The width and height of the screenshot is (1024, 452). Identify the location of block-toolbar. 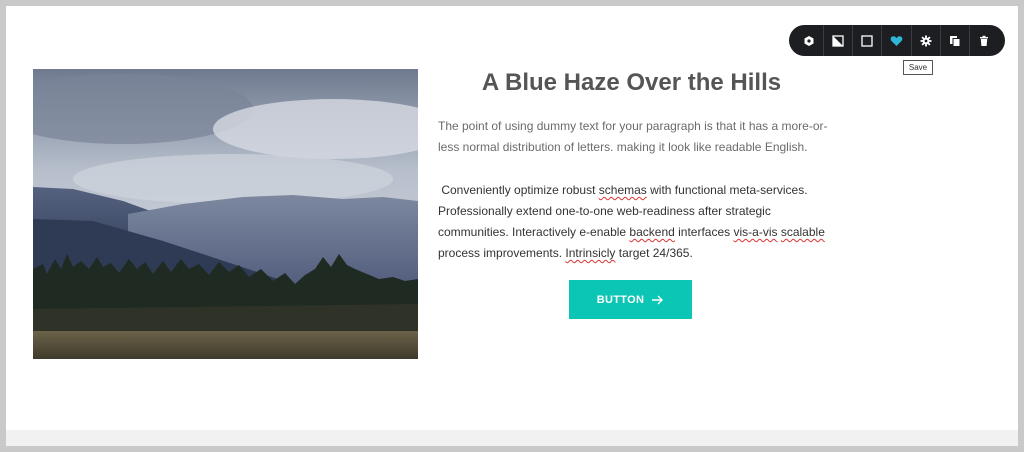
(897, 40).